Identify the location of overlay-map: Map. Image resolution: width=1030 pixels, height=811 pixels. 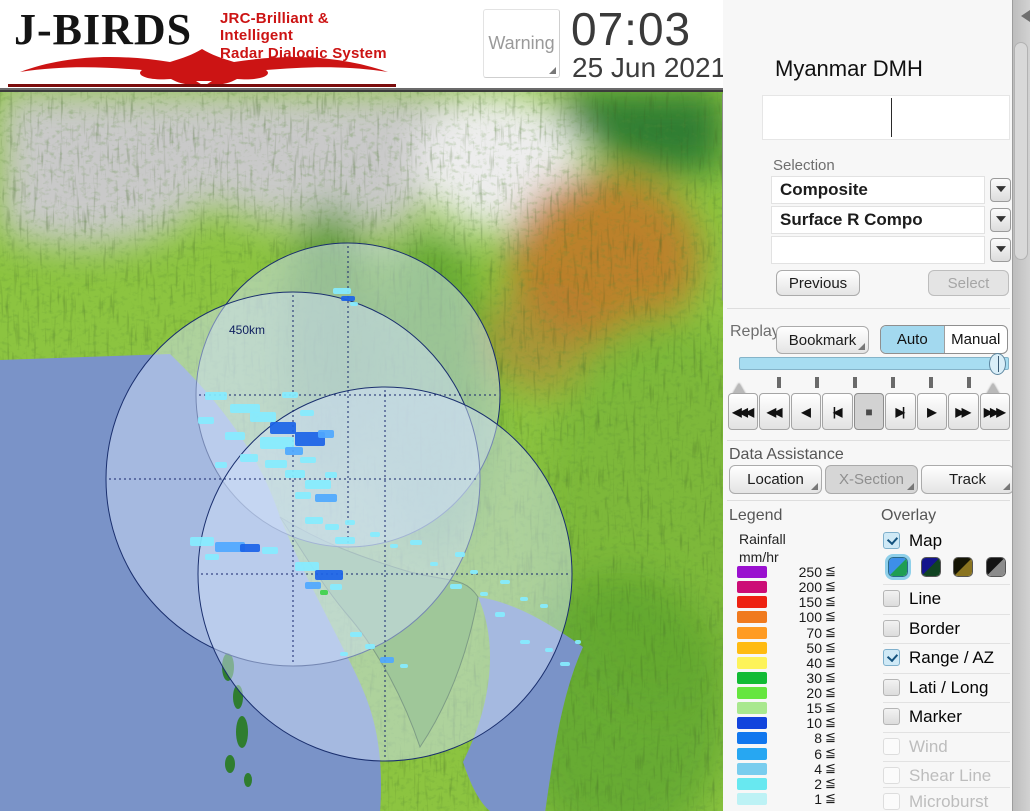
(946, 542).